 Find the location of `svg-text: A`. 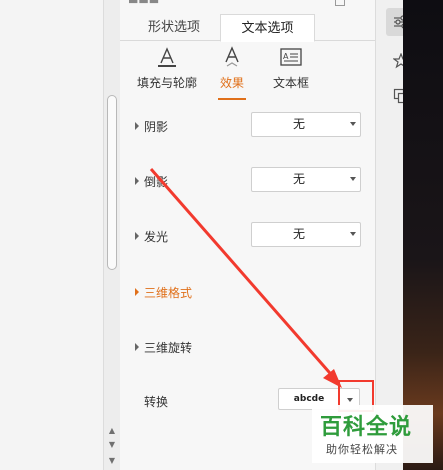

svg-text: A is located at coordinates (286, 56).